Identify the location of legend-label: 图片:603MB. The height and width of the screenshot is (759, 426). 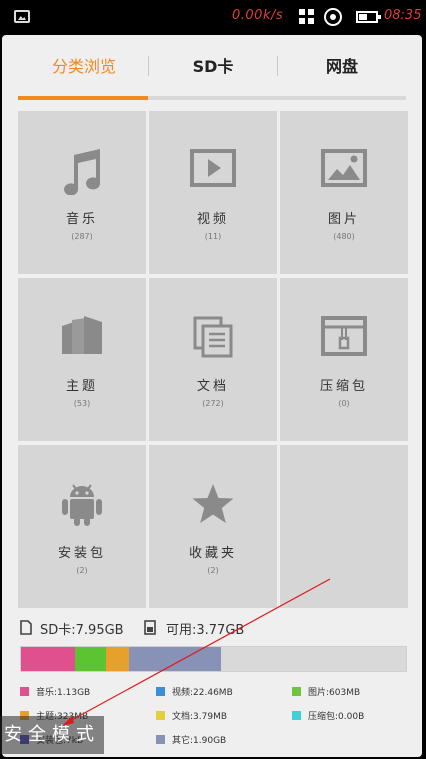
(334, 693).